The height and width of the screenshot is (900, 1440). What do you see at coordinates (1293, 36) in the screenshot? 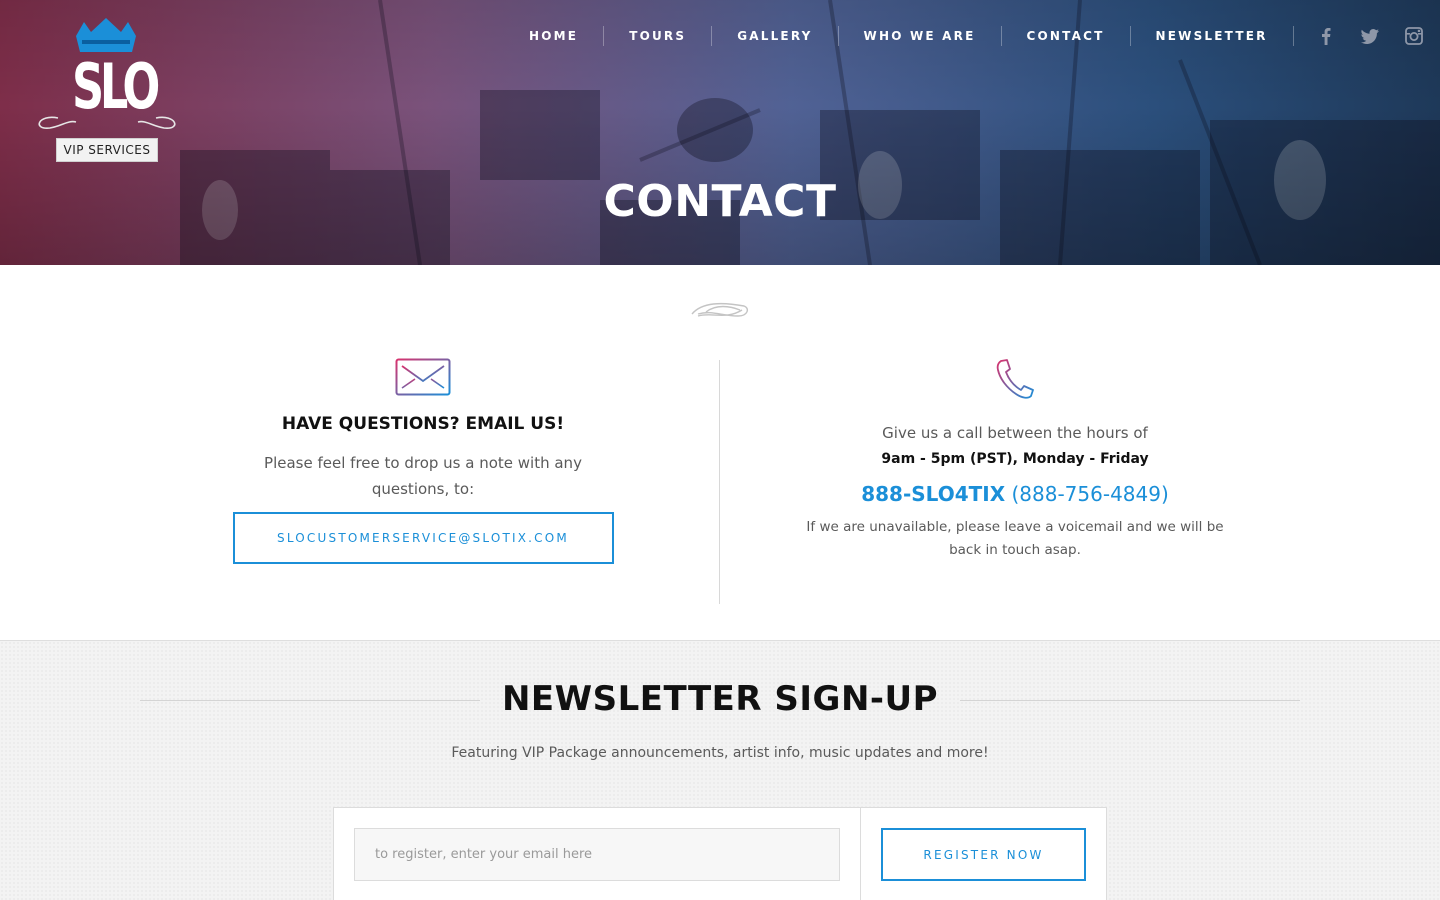
I see `nav-divider` at bounding box center [1293, 36].